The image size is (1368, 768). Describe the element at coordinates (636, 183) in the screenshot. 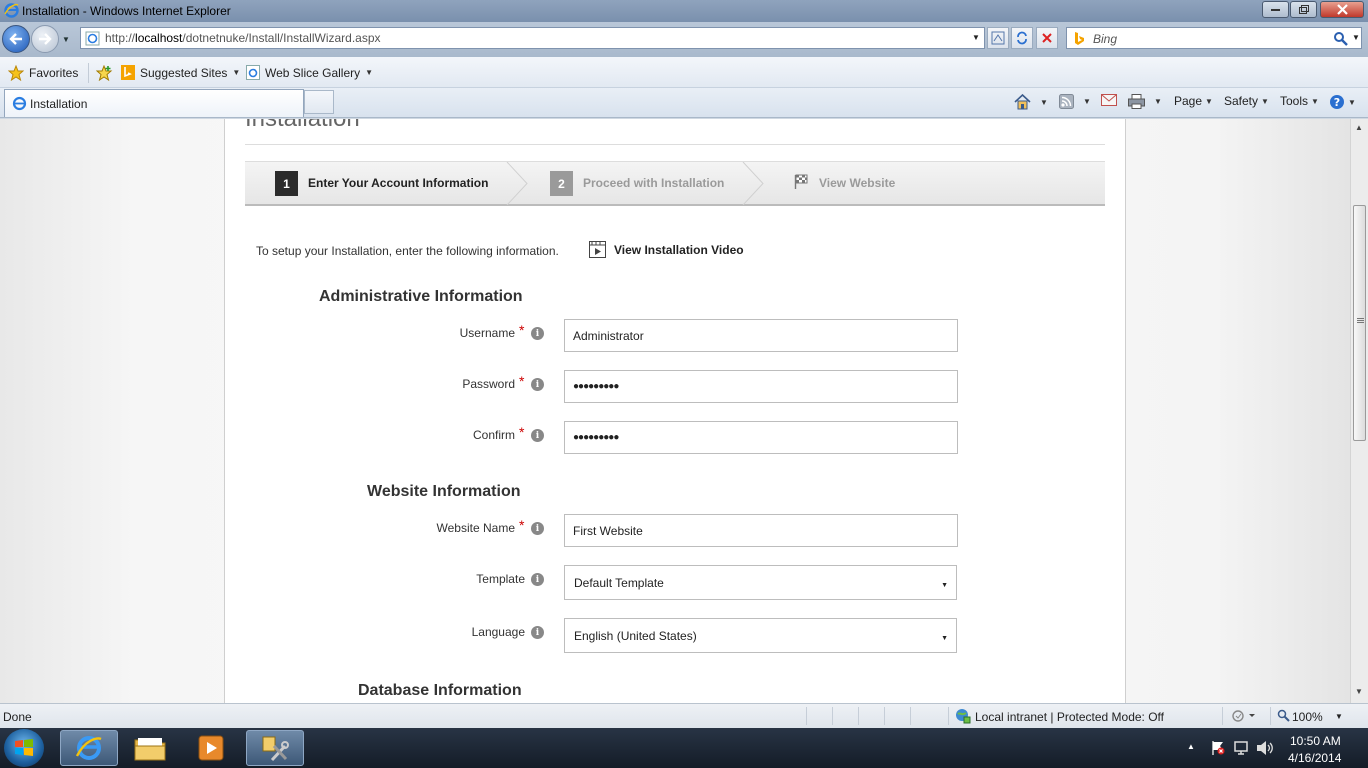

I see `step-2: 2 Proceed with Installation` at that location.